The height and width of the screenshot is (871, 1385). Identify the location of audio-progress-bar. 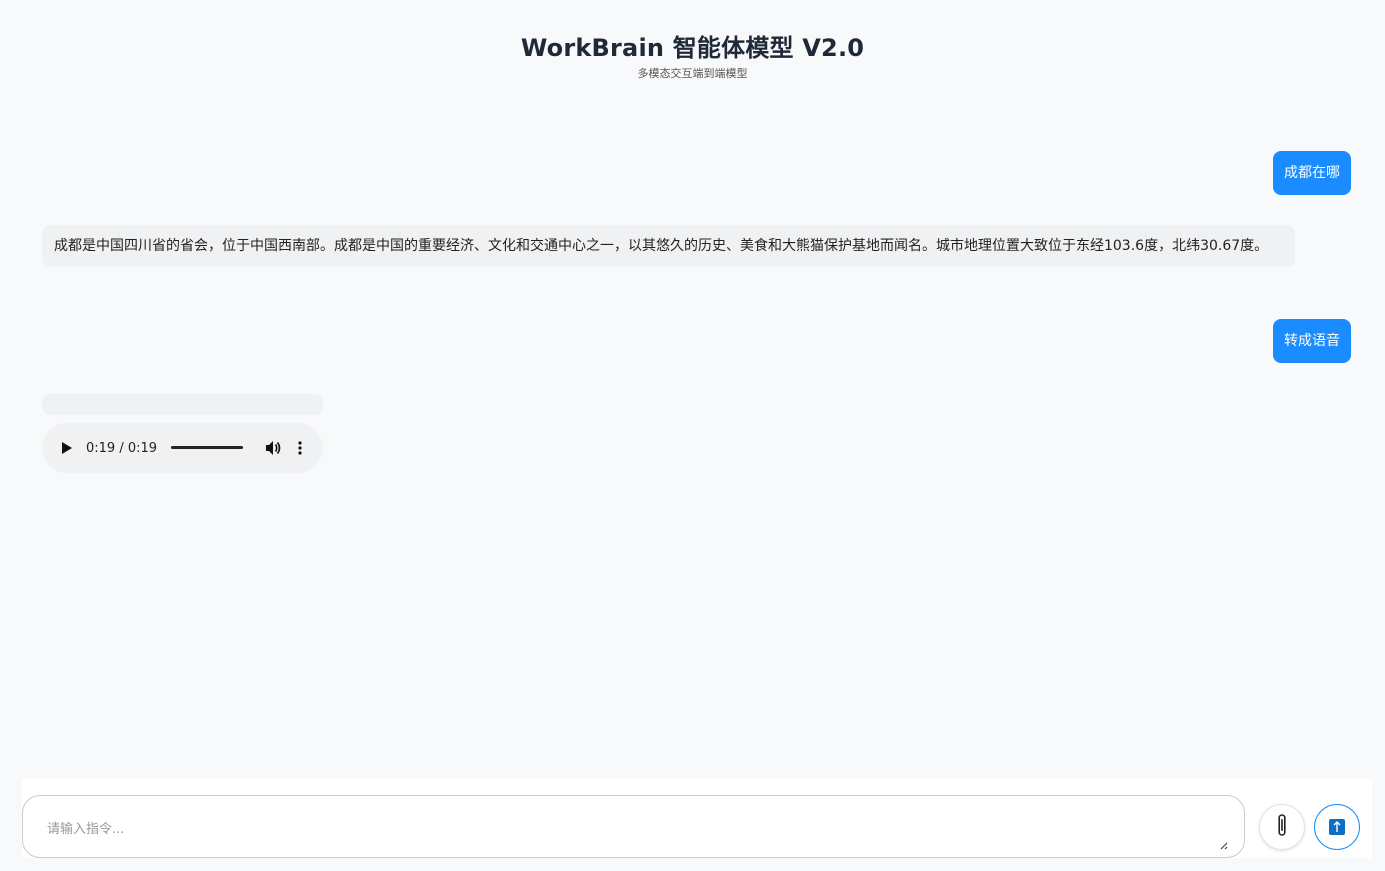
(207, 448).